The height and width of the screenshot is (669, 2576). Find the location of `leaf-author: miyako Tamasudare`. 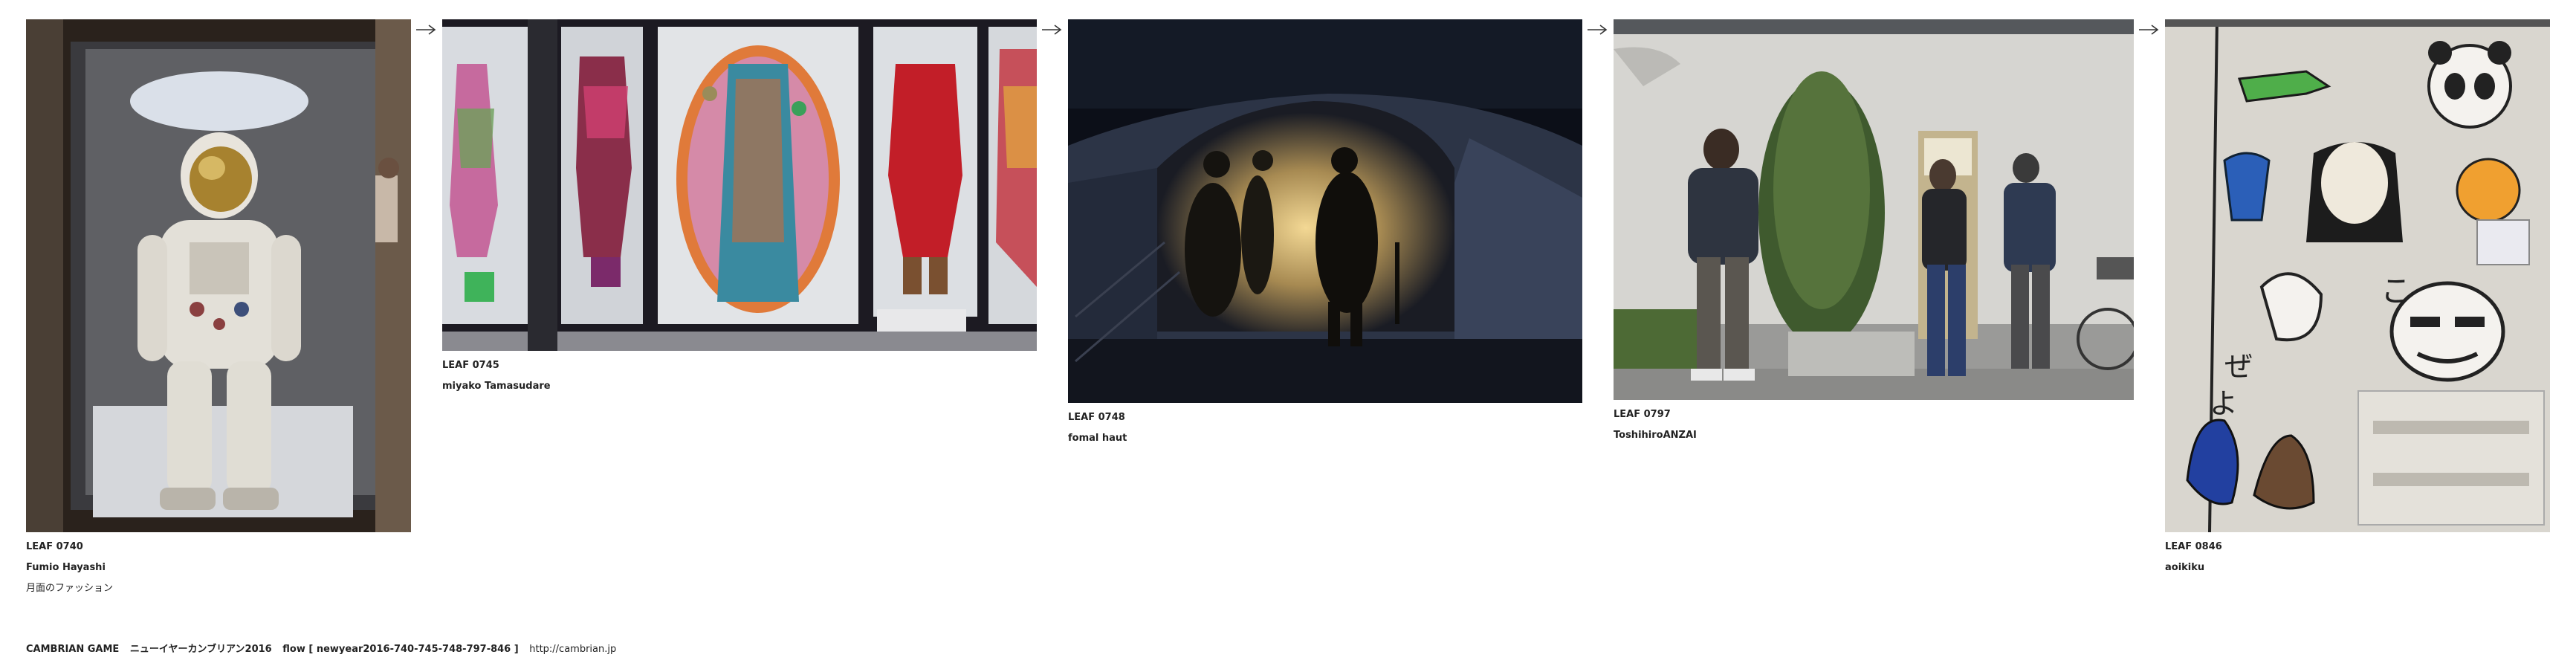

leaf-author: miyako Tamasudare is located at coordinates (739, 386).